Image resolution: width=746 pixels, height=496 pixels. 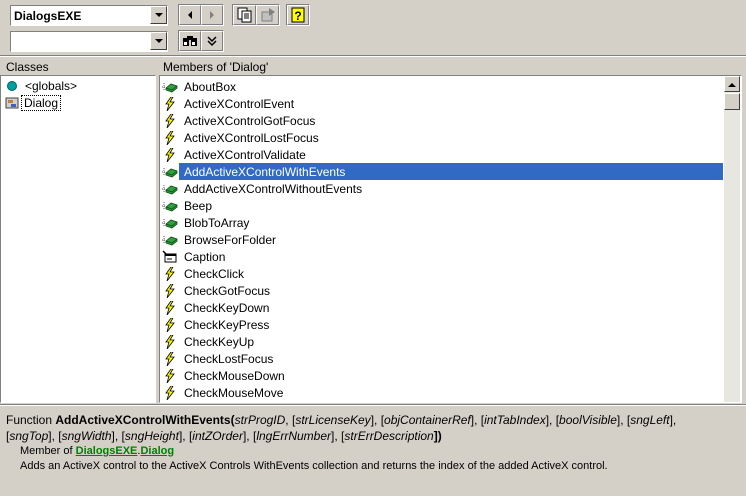 I want to click on member-of-label: Member of, so click(x=48, y=451).